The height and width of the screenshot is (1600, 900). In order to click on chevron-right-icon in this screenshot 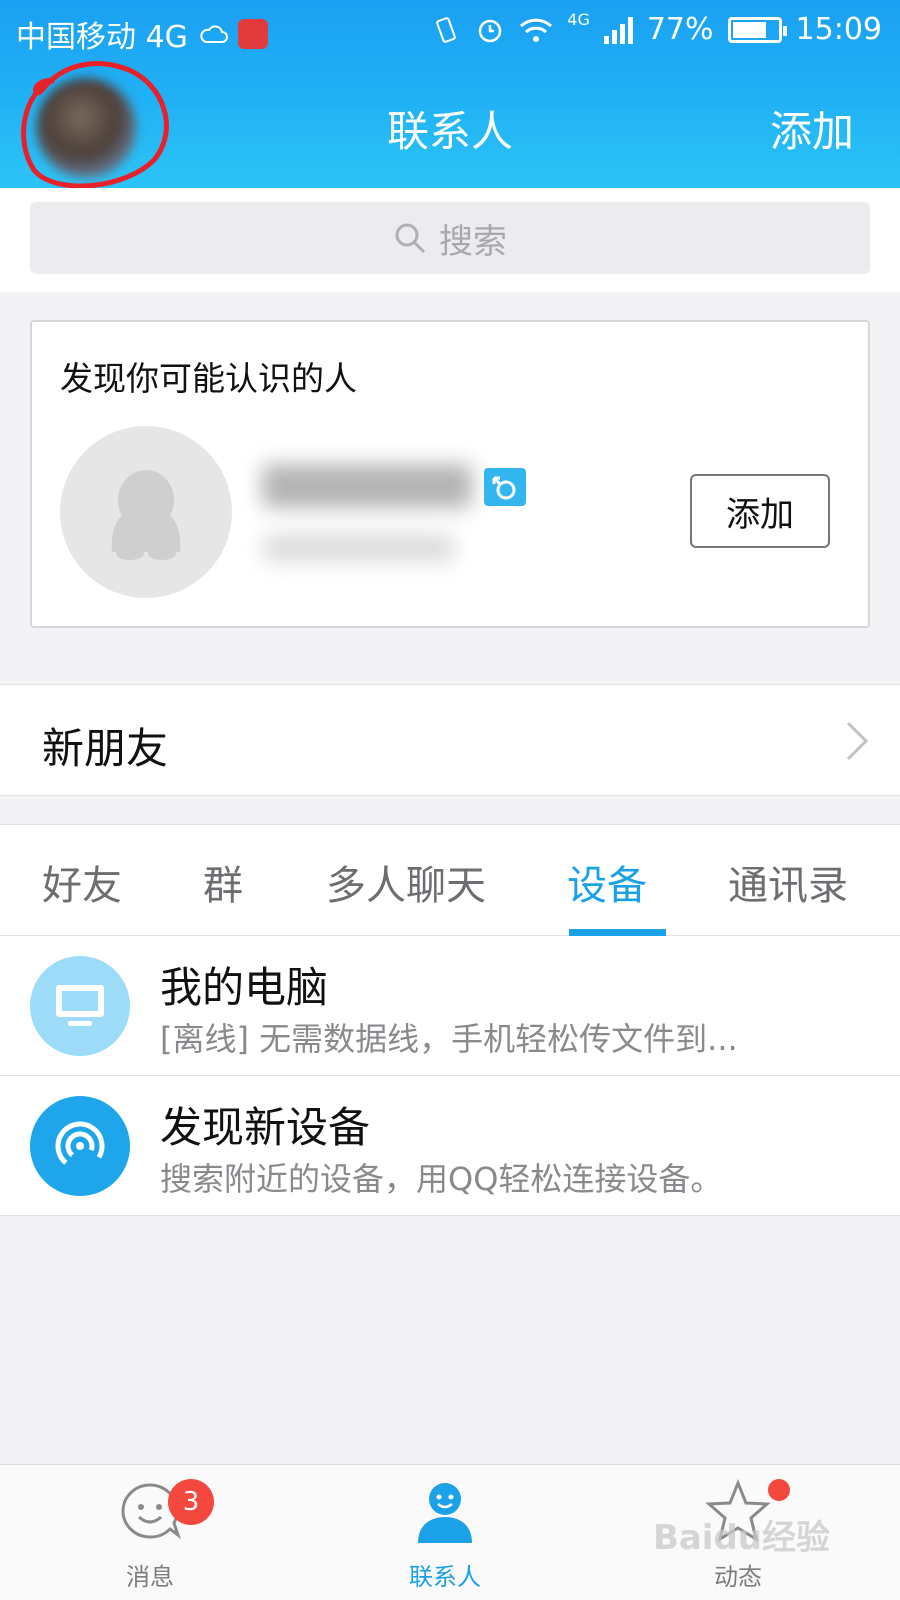, I will do `click(857, 741)`.